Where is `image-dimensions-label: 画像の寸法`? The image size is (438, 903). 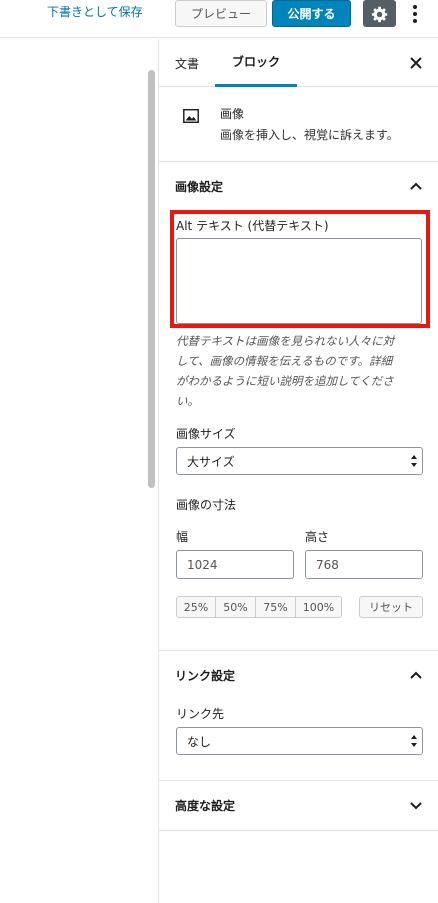 image-dimensions-label: 画像の寸法 is located at coordinates (206, 505).